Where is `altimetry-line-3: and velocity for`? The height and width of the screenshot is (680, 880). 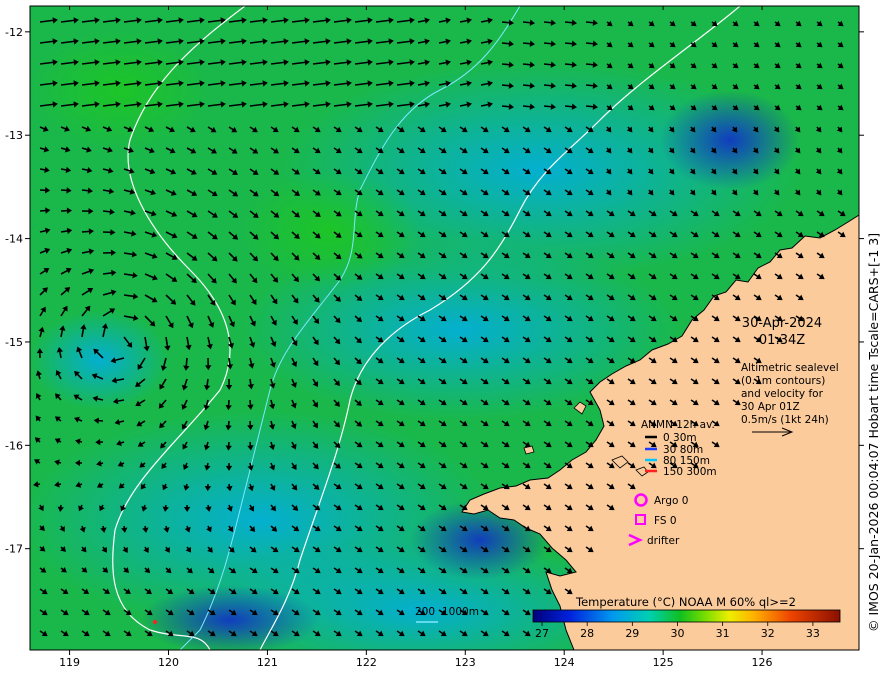 altimetry-line-3: and velocity for is located at coordinates (782, 394).